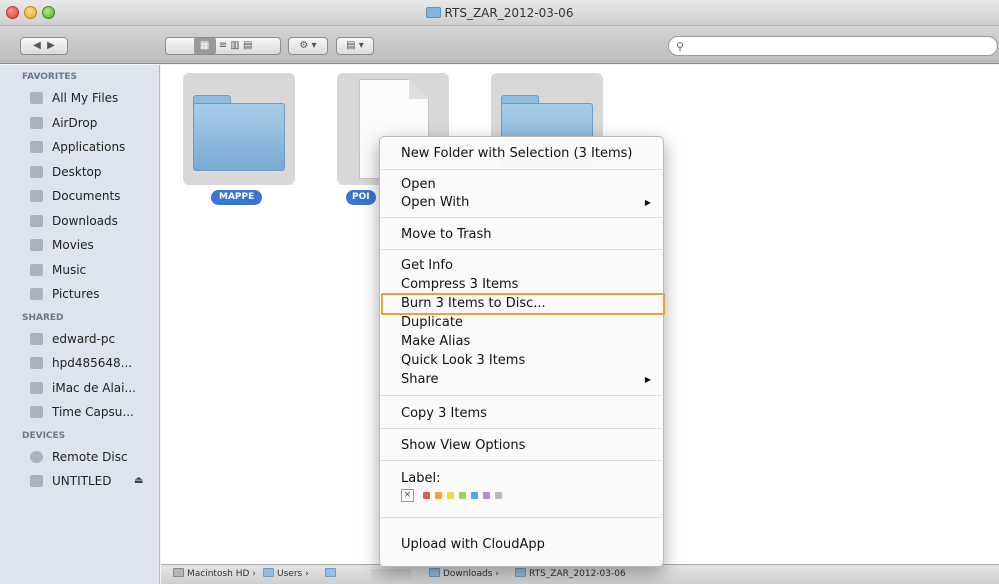 Image resolution: width=999 pixels, height=584 pixels. Describe the element at coordinates (521, 265) in the screenshot. I see `menu-item-get-info: Get Info` at that location.